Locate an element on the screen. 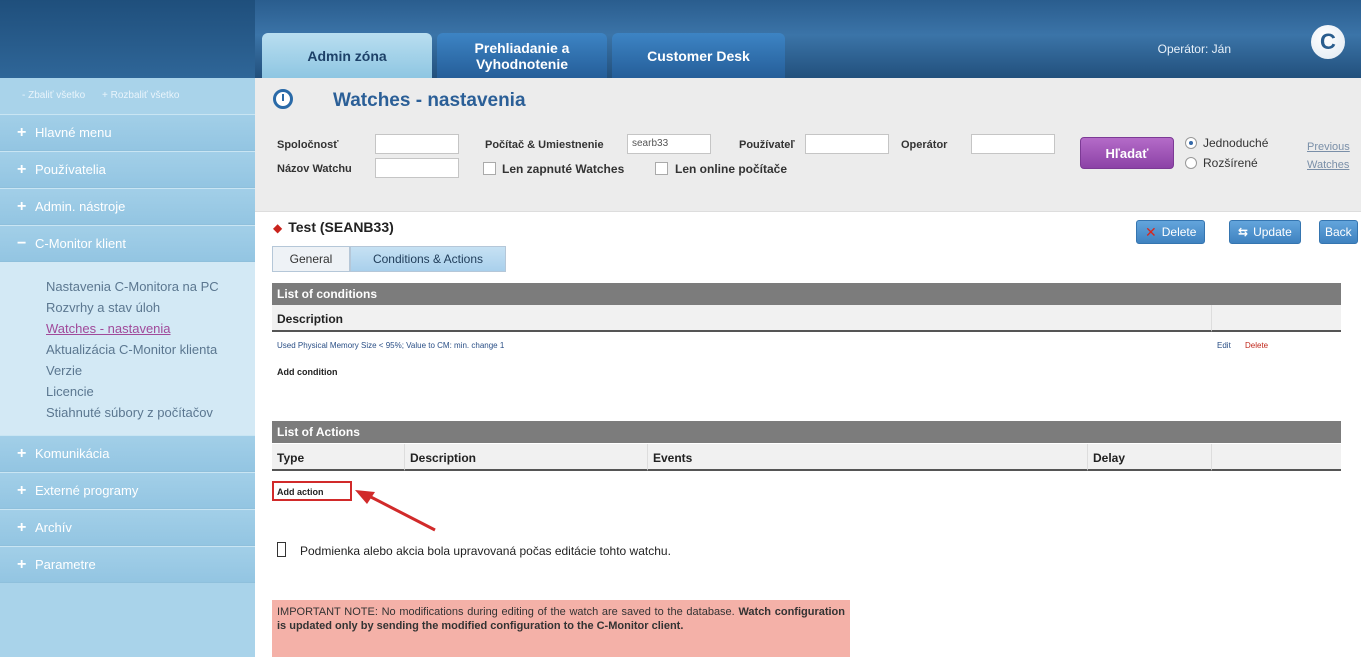  submenu-item-aktualizacia: Aktualizácia C-Monitor klienta is located at coordinates (150, 349).